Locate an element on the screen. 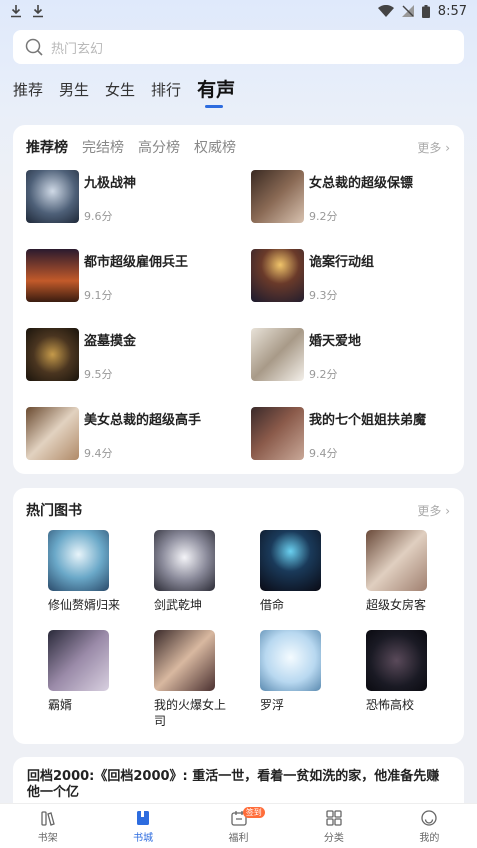 This screenshot has height=848, width=477. checkin-badge: 签到 is located at coordinates (253, 812).